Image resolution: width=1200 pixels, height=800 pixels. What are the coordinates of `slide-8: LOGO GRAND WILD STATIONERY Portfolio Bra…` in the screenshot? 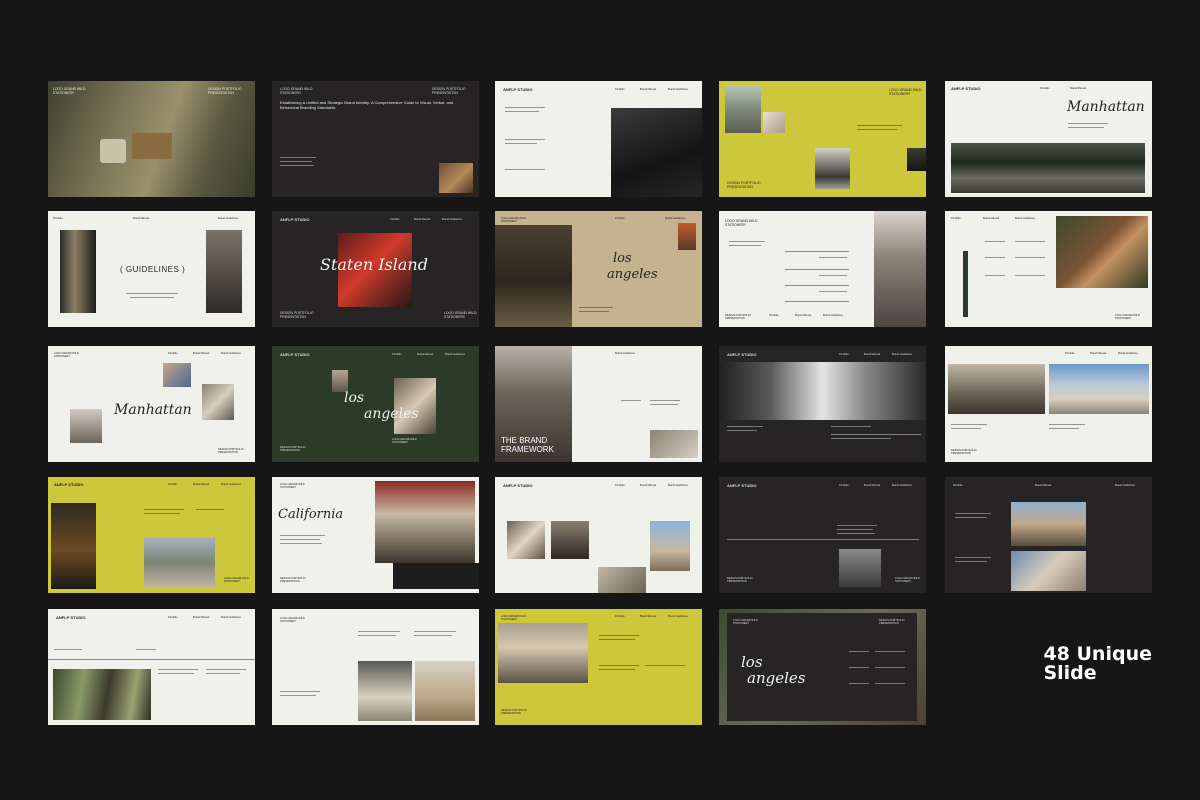 It's located at (598, 269).